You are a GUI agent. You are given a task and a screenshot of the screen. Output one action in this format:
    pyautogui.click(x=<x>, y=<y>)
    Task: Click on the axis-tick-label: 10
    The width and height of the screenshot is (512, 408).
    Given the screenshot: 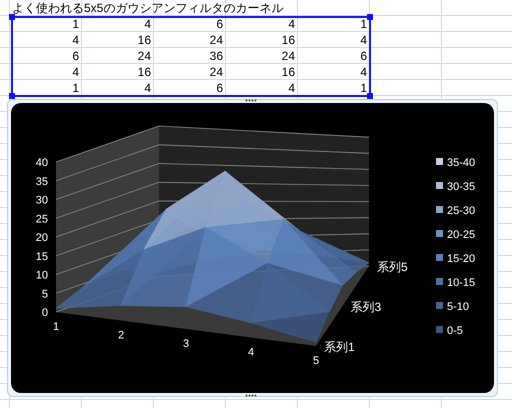 What is the action you would take?
    pyautogui.click(x=42, y=276)
    